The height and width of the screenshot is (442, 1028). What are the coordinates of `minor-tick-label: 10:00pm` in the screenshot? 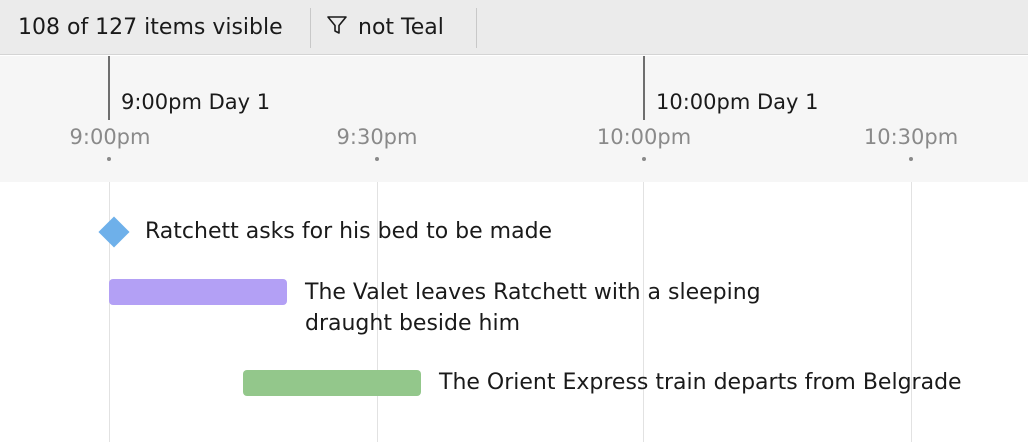 It's located at (644, 137).